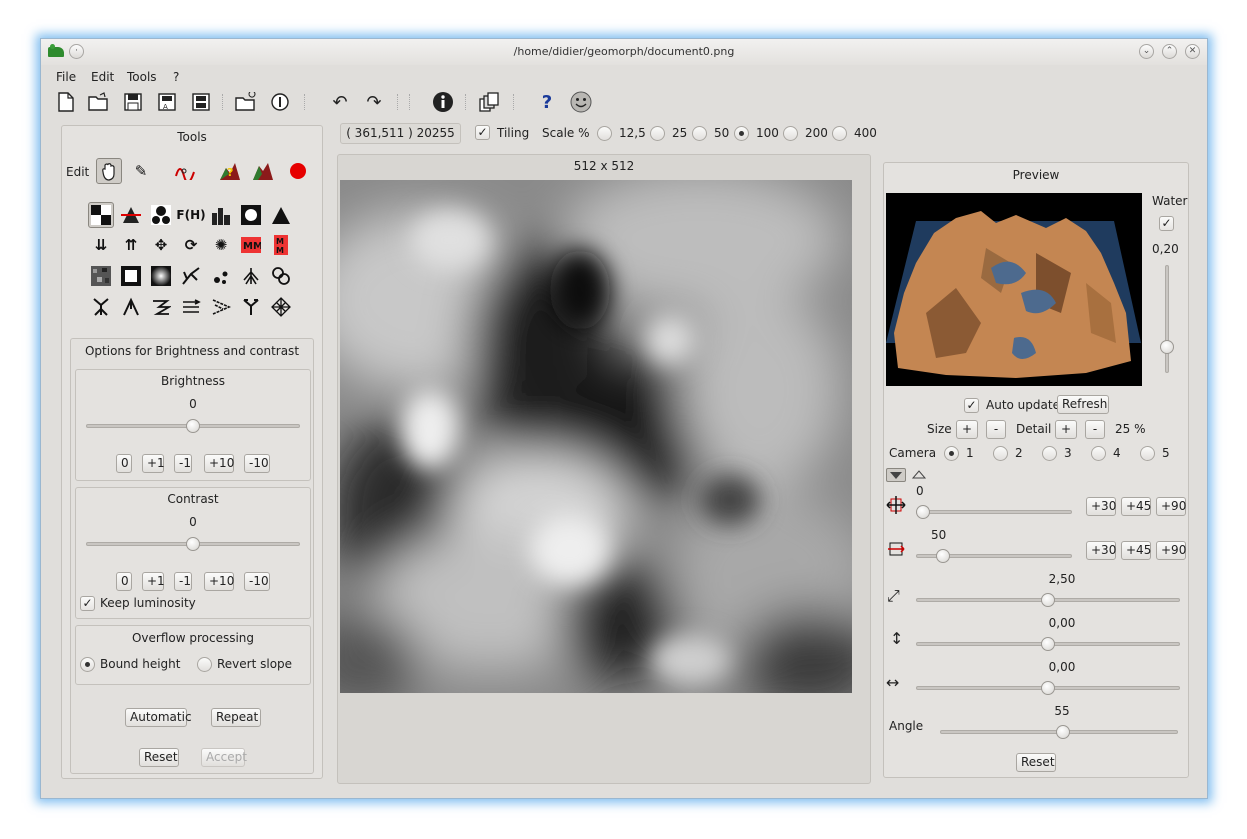  What do you see at coordinates (1083, 404) in the screenshot?
I see `refresh-button: Refresh` at bounding box center [1083, 404].